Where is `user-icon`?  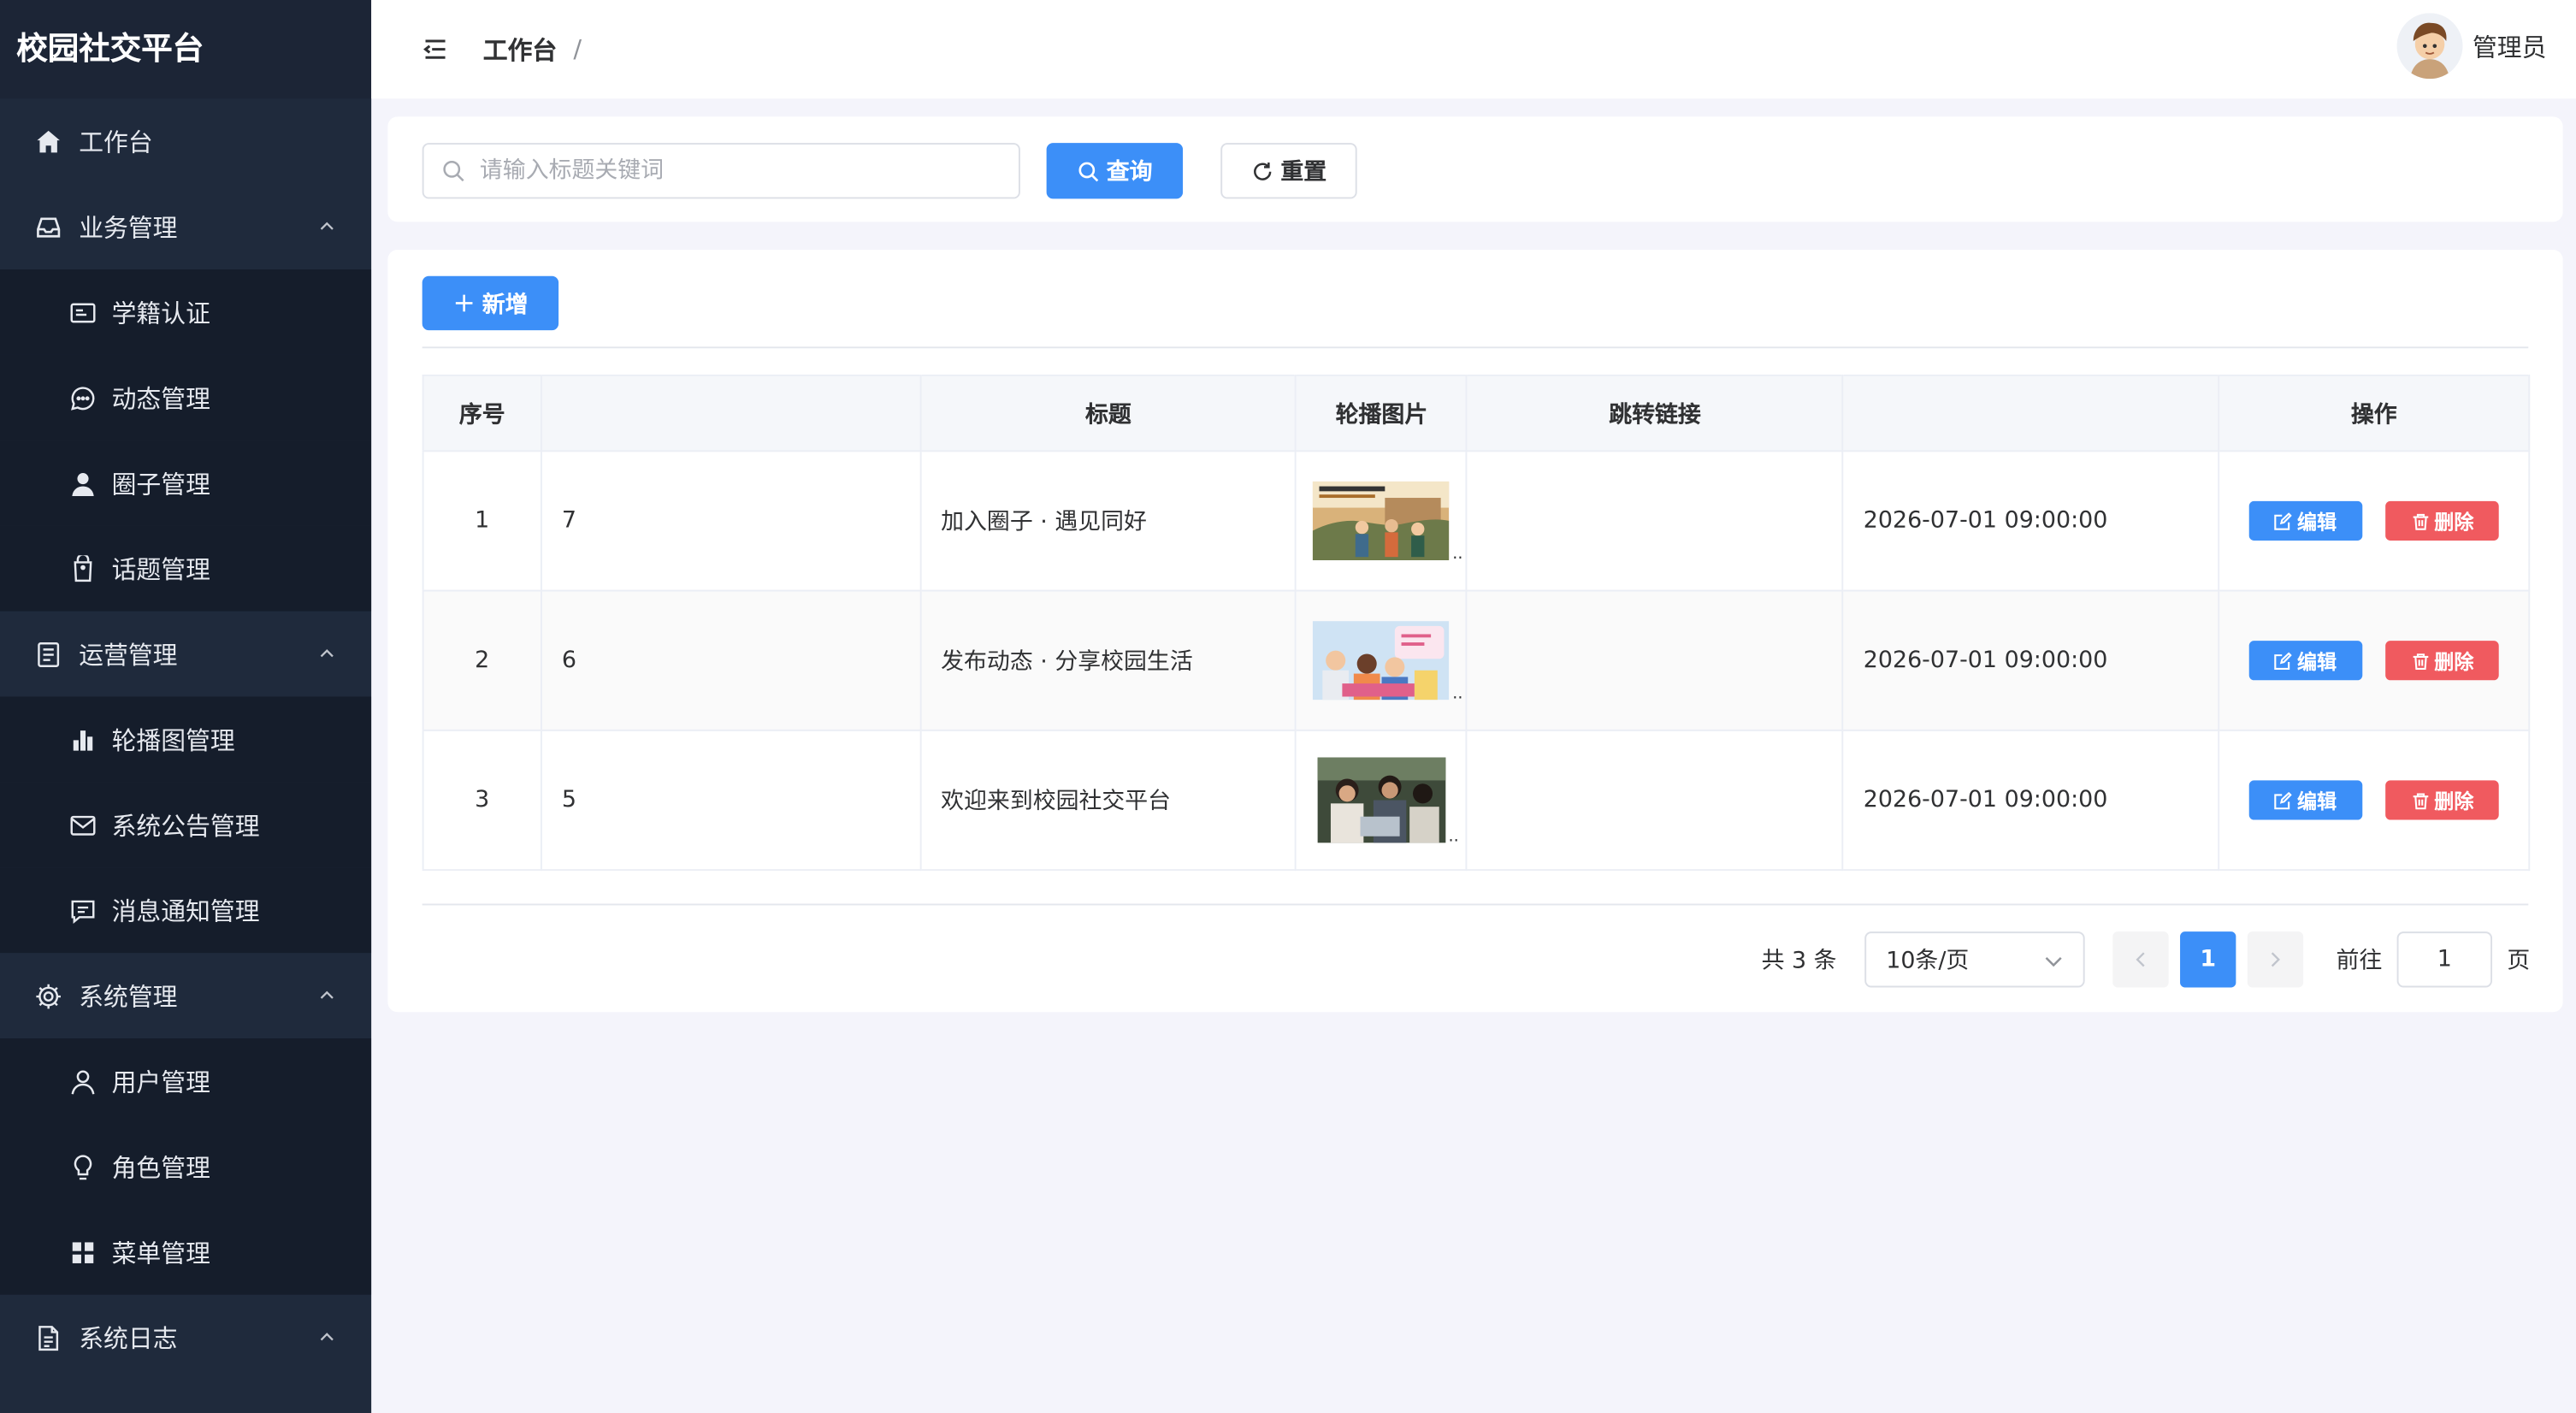
user-icon is located at coordinates (82, 483).